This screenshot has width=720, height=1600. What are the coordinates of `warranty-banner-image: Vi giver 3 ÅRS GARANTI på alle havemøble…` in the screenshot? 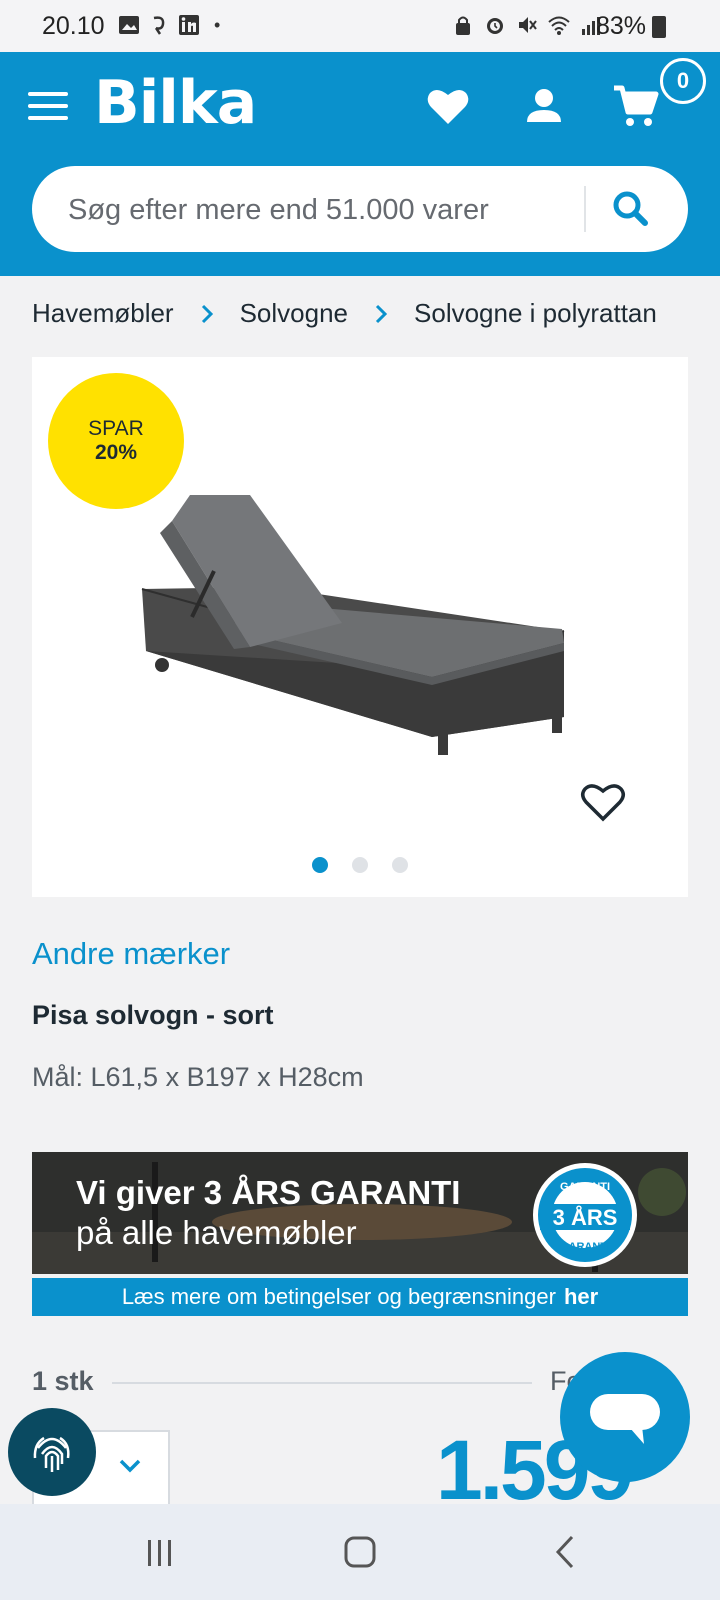 It's located at (360, 1213).